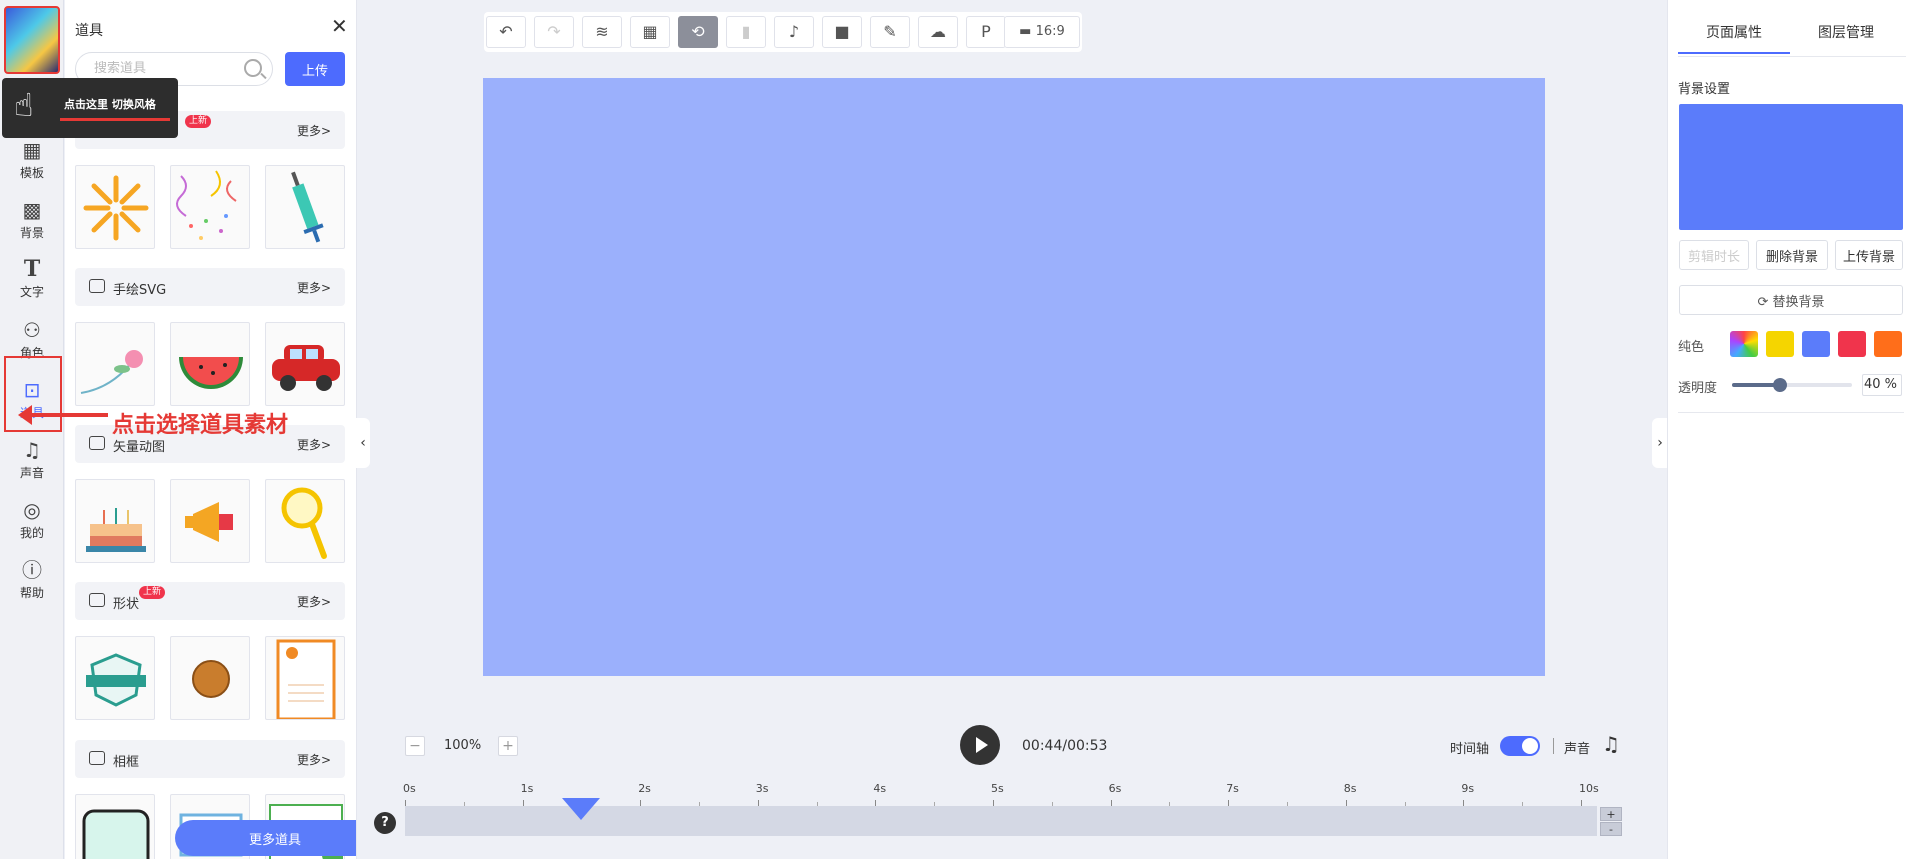  Describe the element at coordinates (1816, 344) in the screenshot. I see `swatch-blue` at that location.